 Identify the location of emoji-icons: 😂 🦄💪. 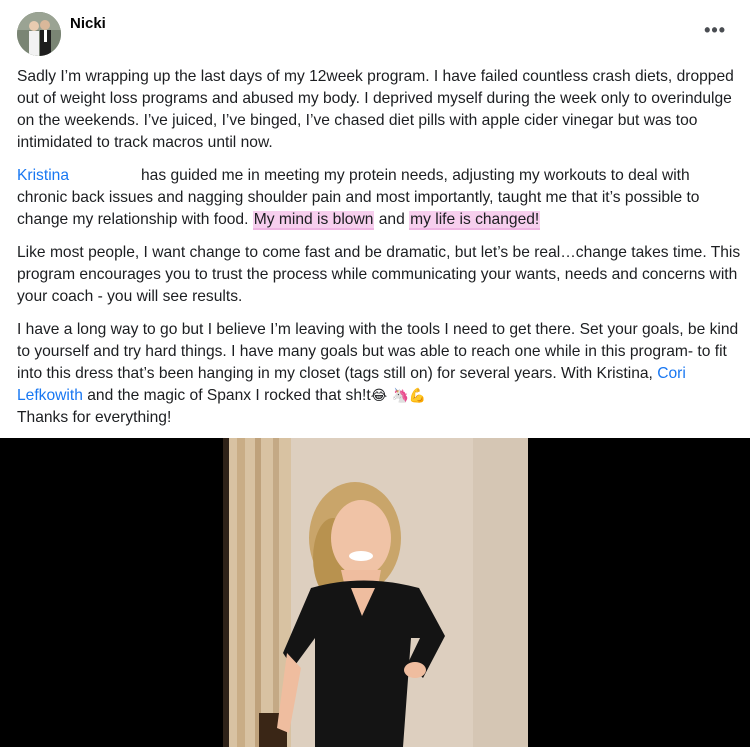
(398, 396).